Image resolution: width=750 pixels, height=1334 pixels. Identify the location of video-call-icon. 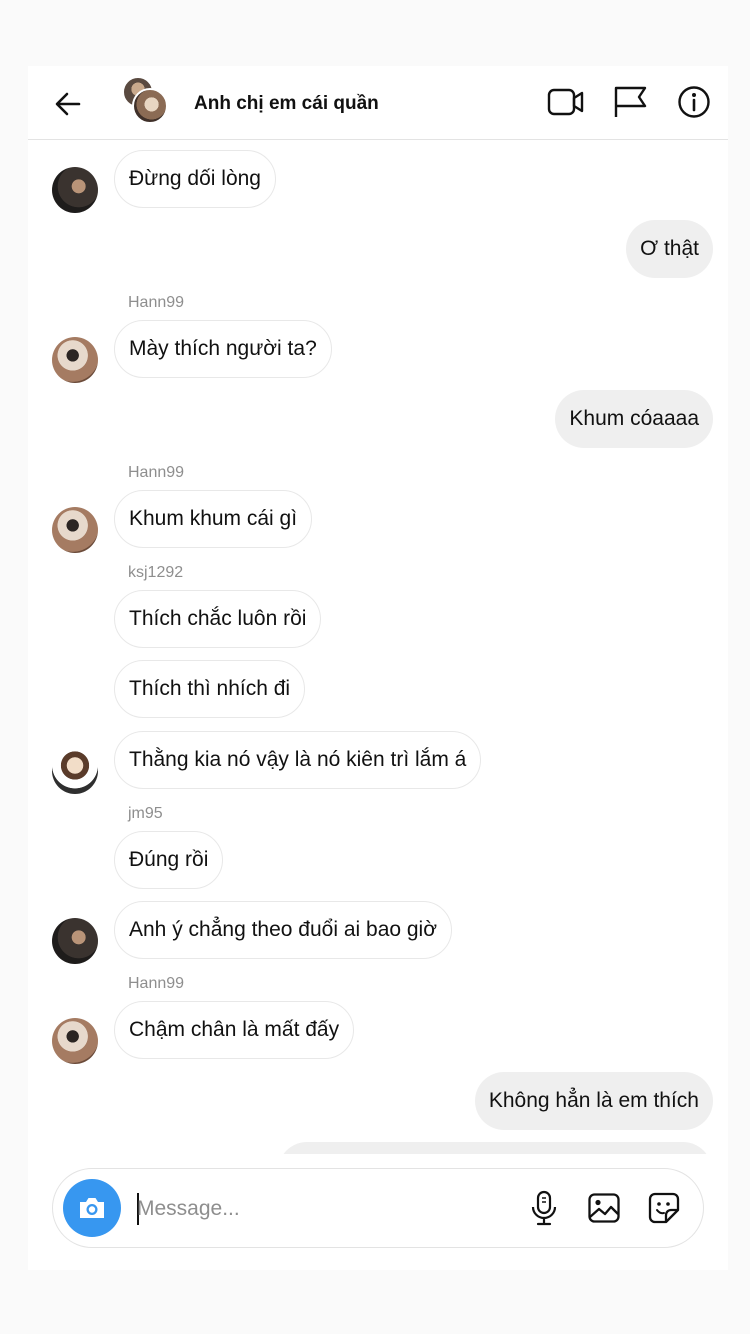
(565, 102).